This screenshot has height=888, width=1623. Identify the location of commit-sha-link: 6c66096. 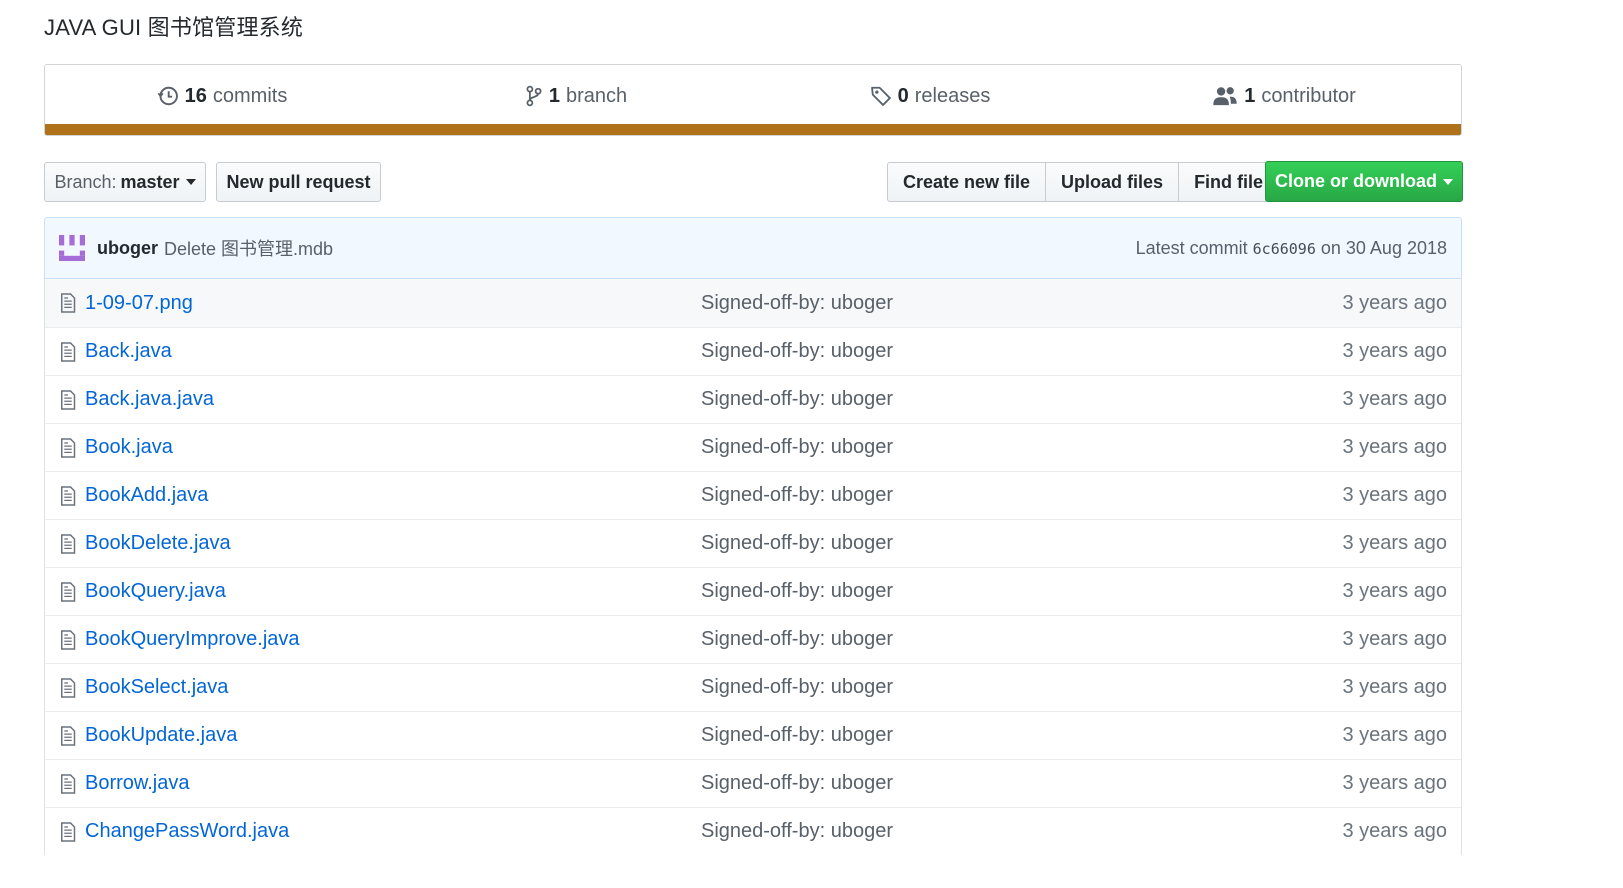
(1284, 249).